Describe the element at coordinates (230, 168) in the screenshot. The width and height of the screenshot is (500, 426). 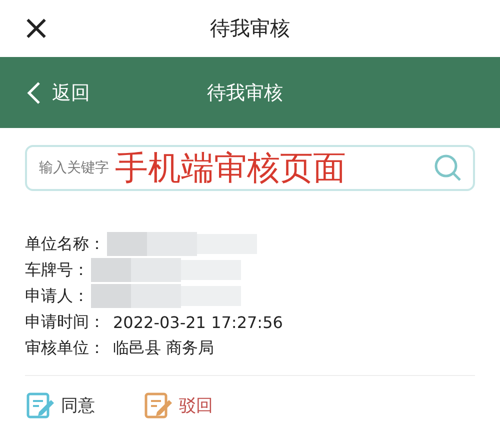
I see `annotation-text: 手机端审核页面` at that location.